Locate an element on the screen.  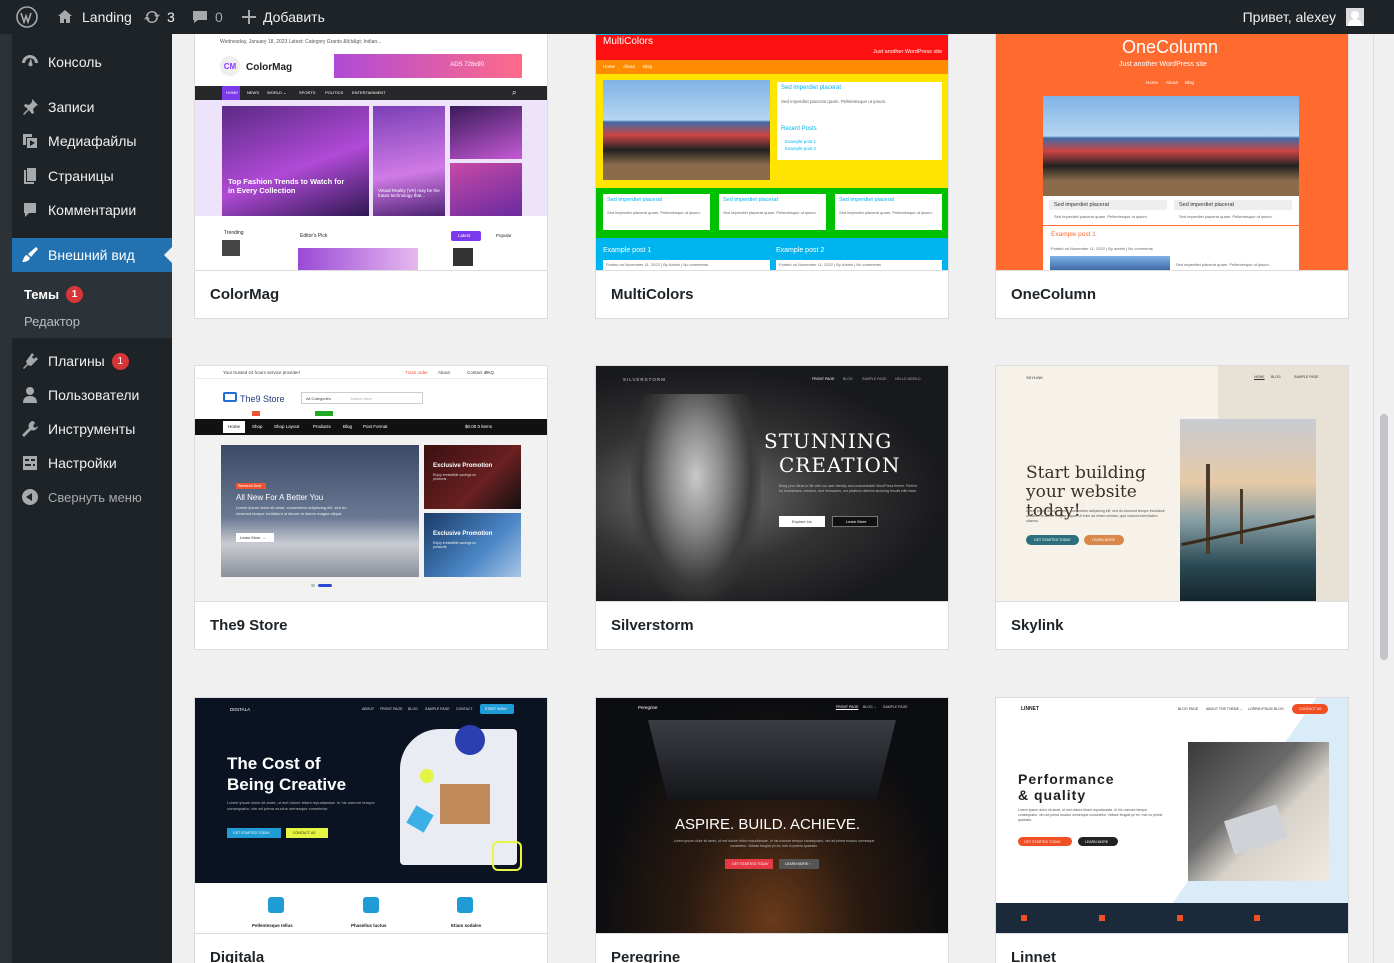
menu-label: Пользователи is located at coordinates (94, 395).